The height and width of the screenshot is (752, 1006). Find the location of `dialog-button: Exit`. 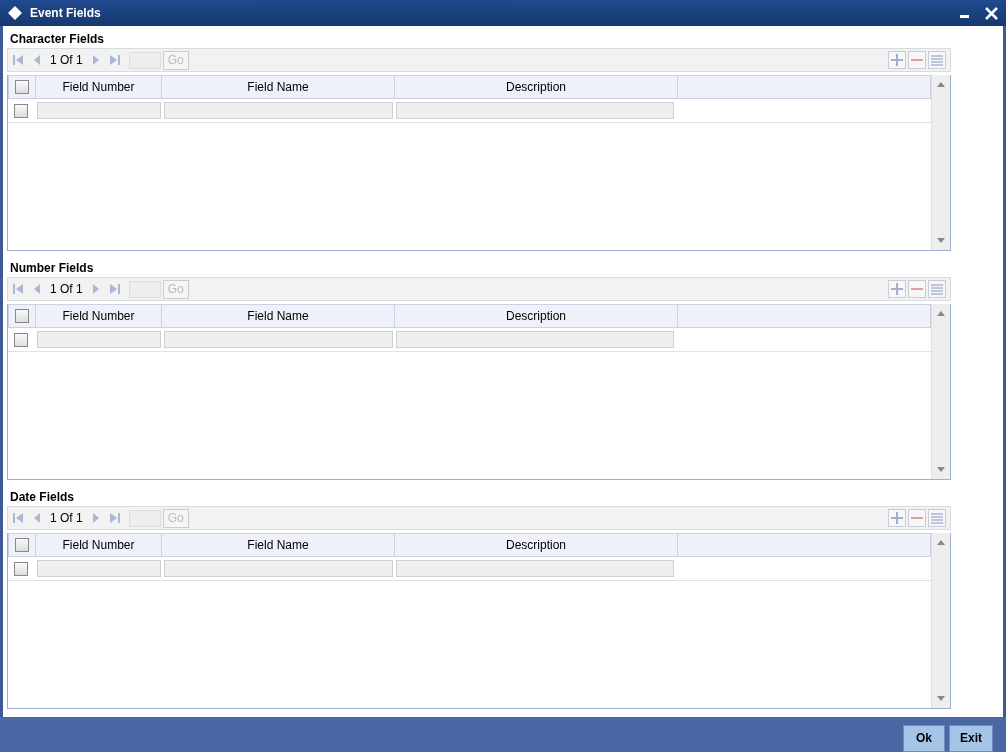

dialog-button: Exit is located at coordinates (971, 738).